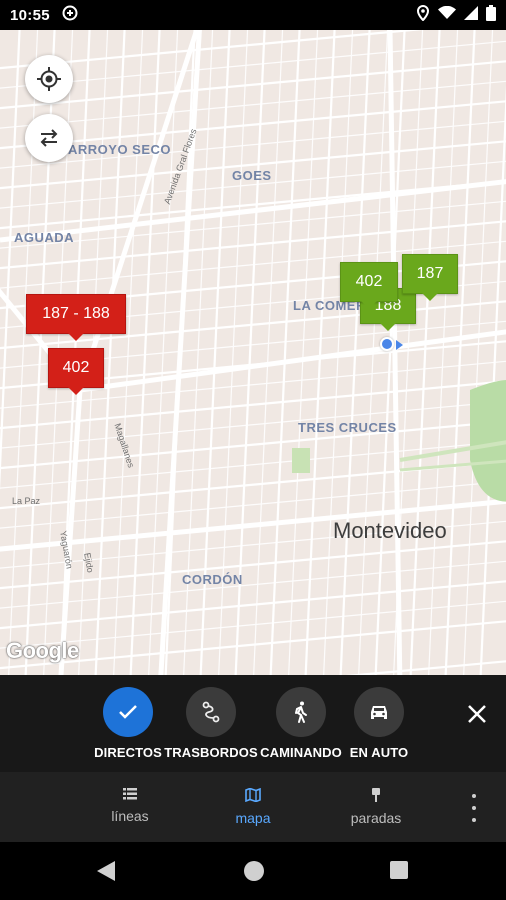 The width and height of the screenshot is (506, 900). I want to click on nav-item-paradas: paradas, so click(376, 807).